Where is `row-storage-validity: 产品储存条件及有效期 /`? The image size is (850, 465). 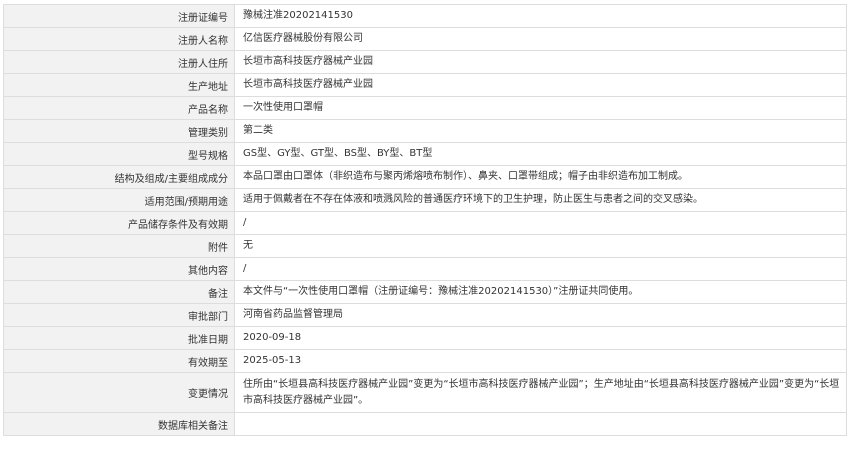
row-storage-validity: 产品储存条件及有效期 / is located at coordinates (425, 223).